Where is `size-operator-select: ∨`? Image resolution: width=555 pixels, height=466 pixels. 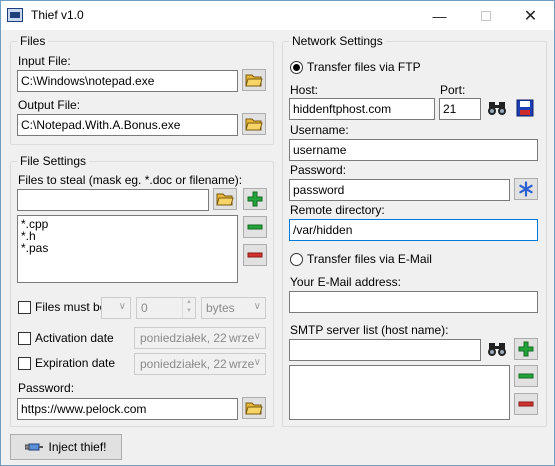 size-operator-select: ∨ is located at coordinates (116, 308).